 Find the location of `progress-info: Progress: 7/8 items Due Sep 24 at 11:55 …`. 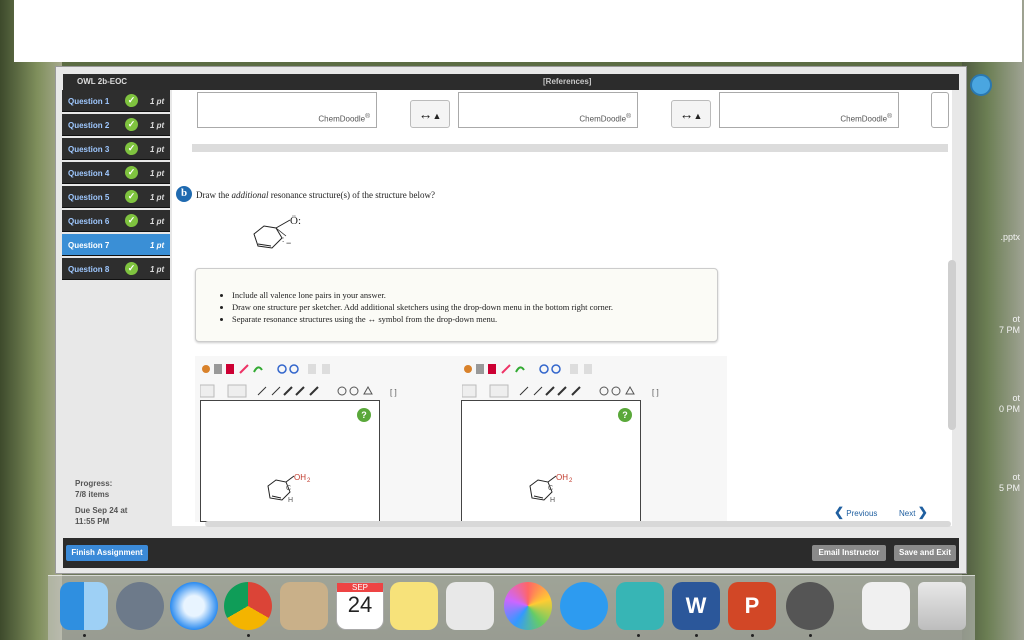

progress-info: Progress: 7/8 items Due Sep 24 at 11:55 … is located at coordinates (101, 502).